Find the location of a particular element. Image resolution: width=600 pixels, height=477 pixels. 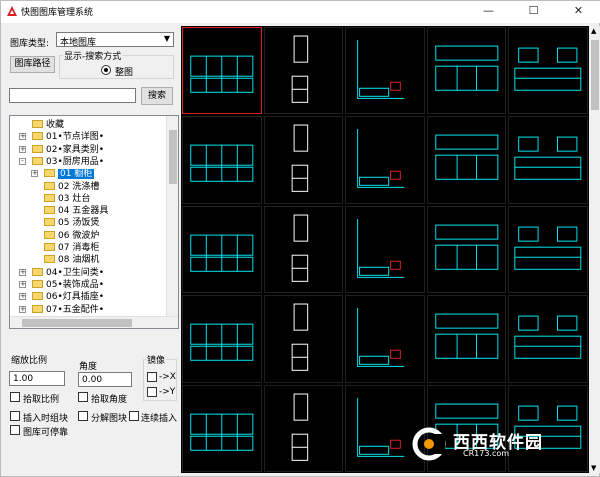

grid-scroll-thumb is located at coordinates (595, 75).